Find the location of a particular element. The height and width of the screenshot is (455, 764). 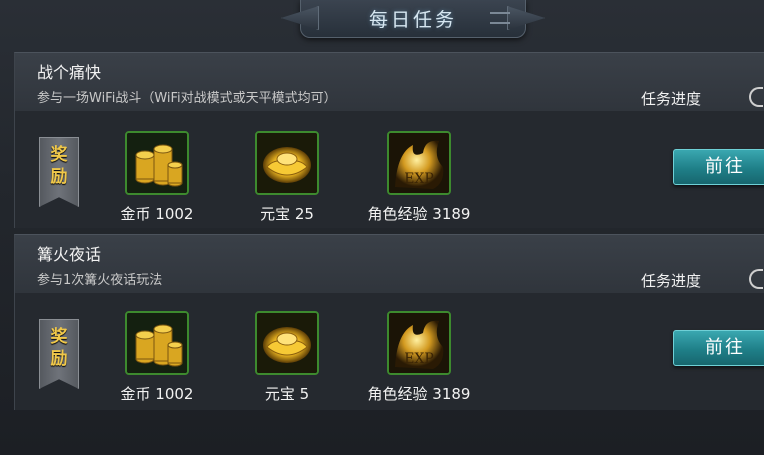

task-description: 参与一场WiFi战斗（WiFi对战模式或天平模式均可） is located at coordinates (187, 98).